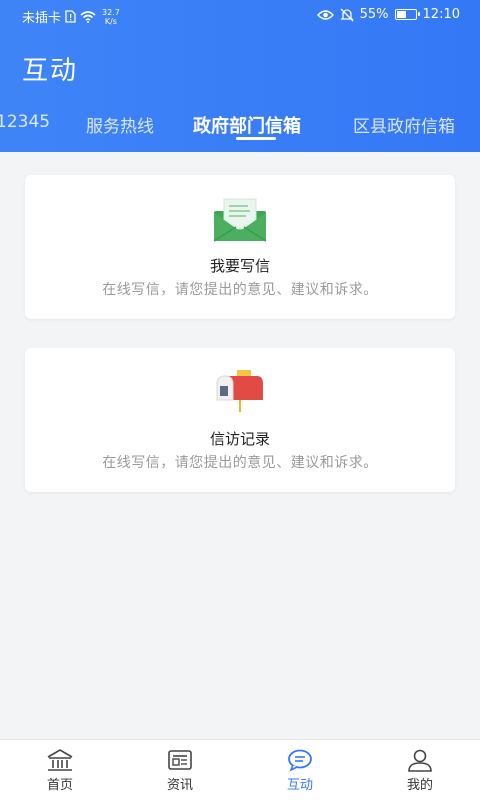 This screenshot has height=800, width=480. I want to click on status-bar: 未插卡 32.7 K/s 55% 12:10, so click(240, 16).